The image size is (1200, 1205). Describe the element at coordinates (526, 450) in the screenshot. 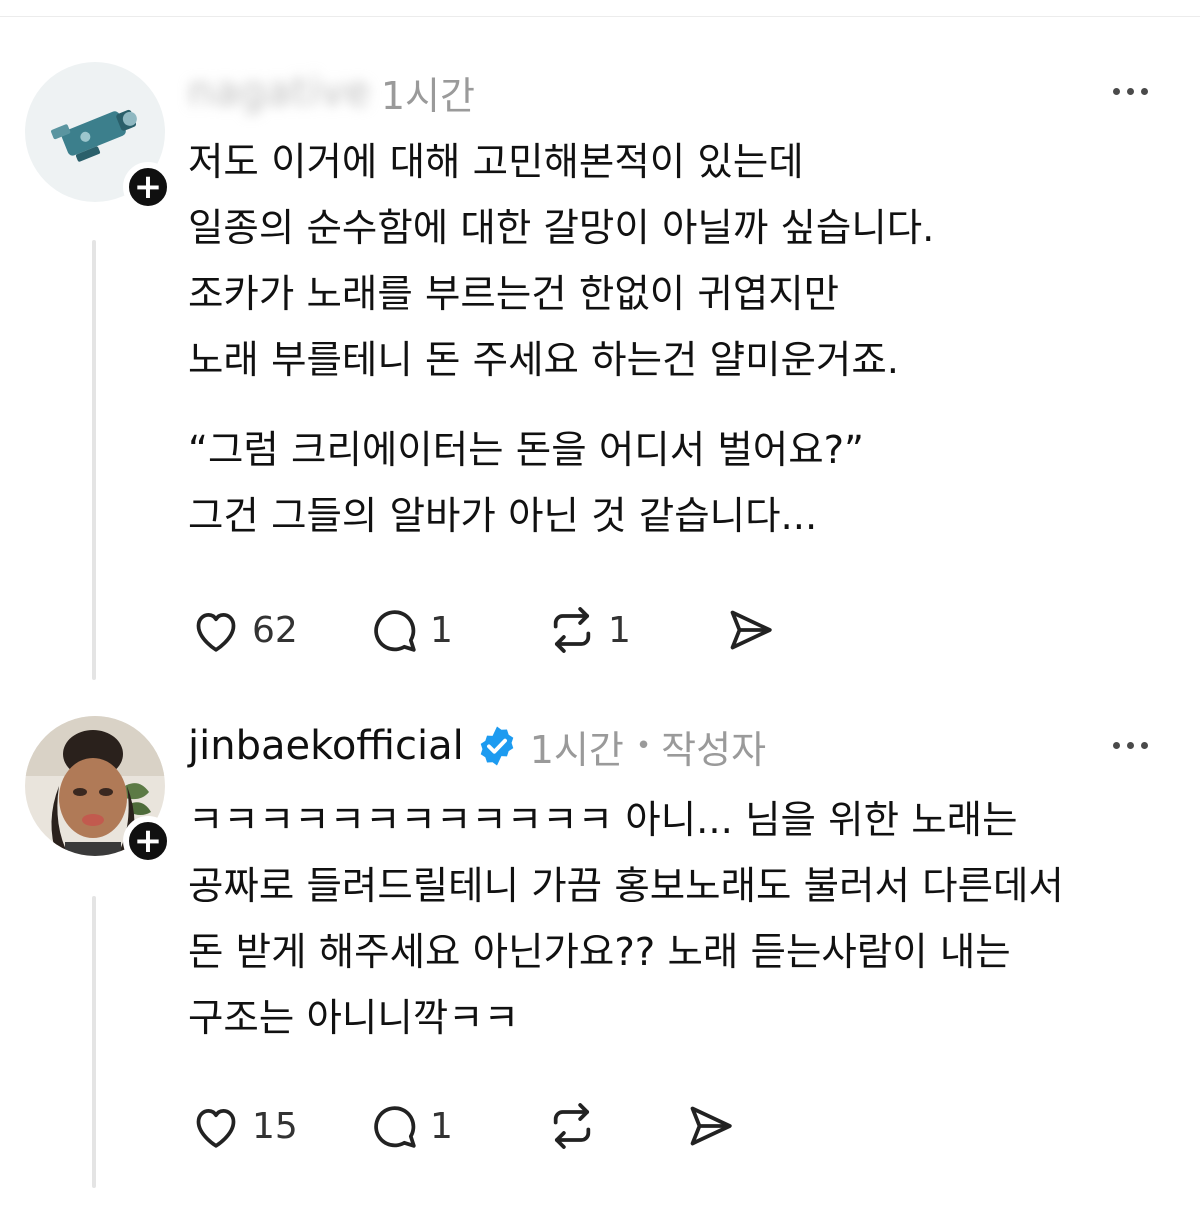

I see `post-text-line: “그럼 크리에이터는 돈을 어디서 벌어요?”` at that location.